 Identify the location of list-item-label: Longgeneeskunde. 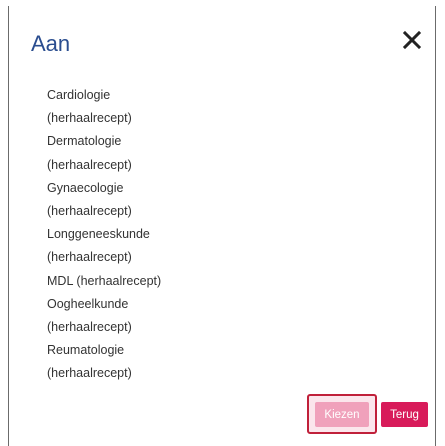
(98, 234).